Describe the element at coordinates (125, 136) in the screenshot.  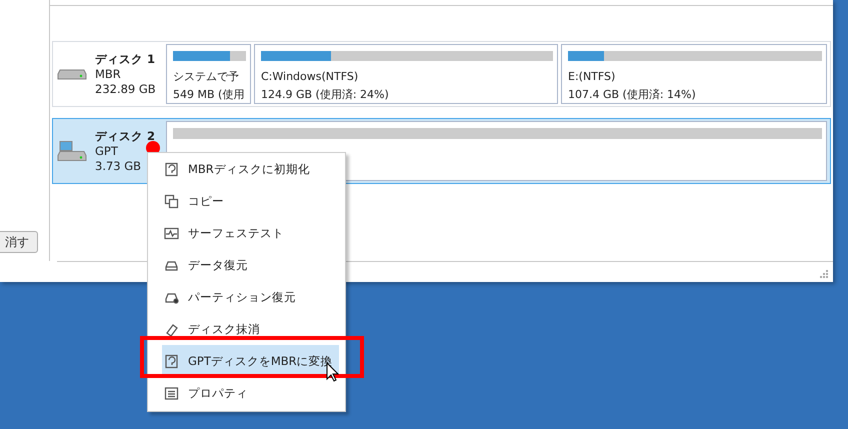
I see `disk-name: ディスク 2` at that location.